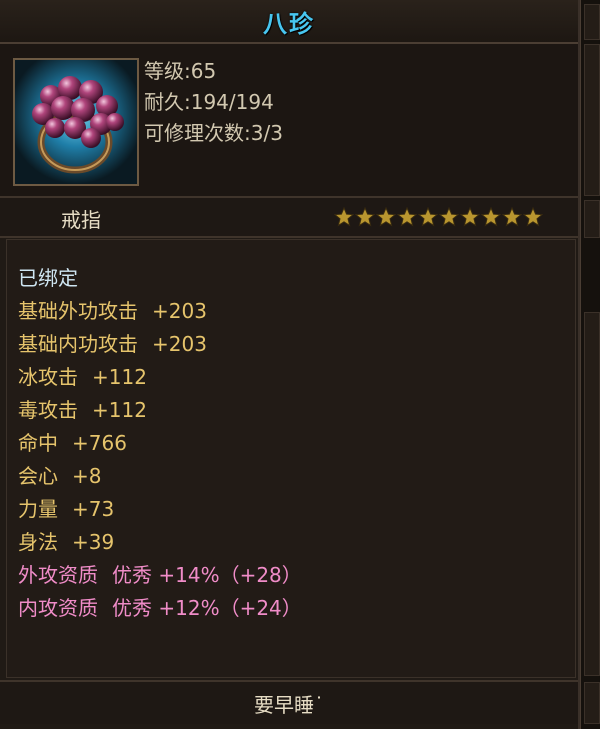  What do you see at coordinates (209, 102) in the screenshot?
I see `durability-text: 耐久:194/194` at bounding box center [209, 102].